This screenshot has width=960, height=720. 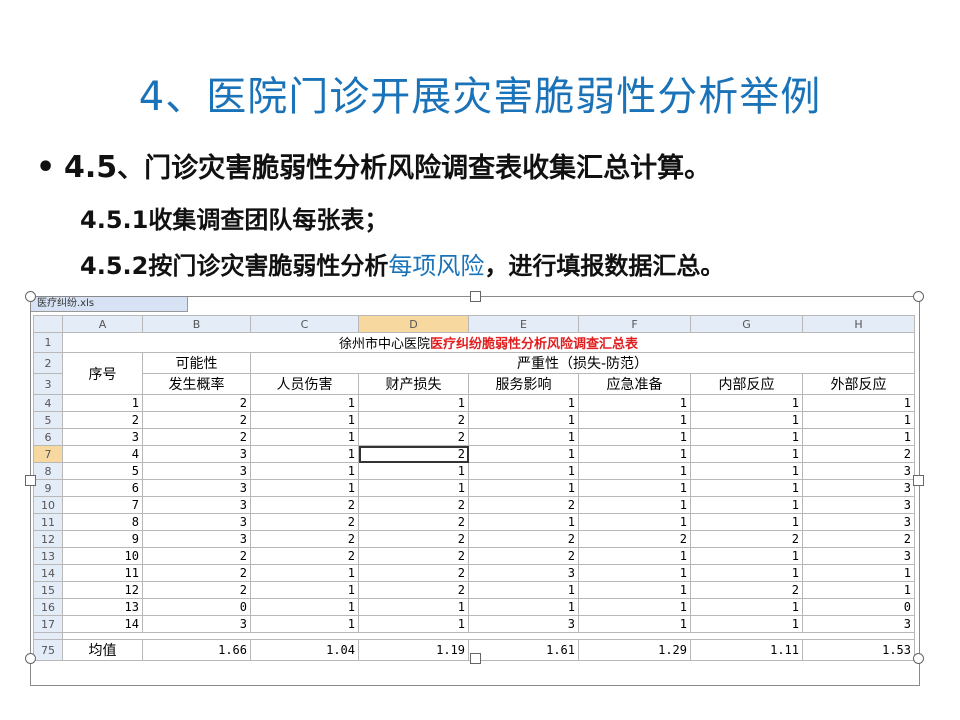 I want to click on resize-handle-bottom-left, so click(x=30, y=658).